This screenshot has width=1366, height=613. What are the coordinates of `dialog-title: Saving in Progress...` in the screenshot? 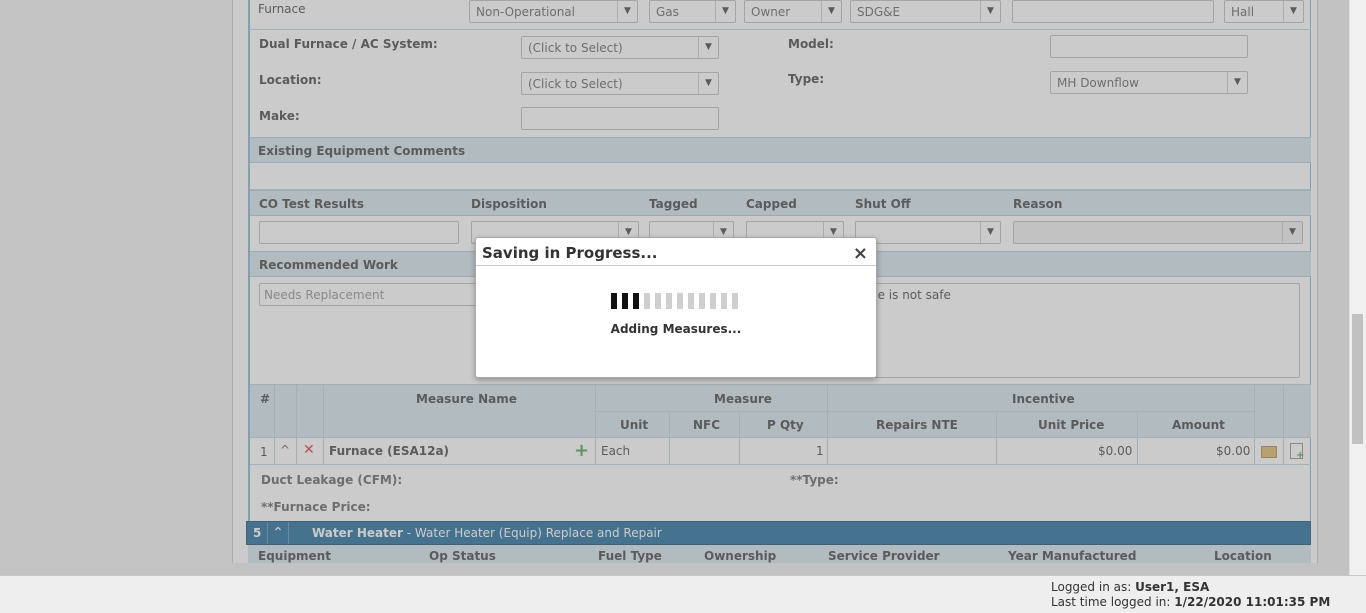 It's located at (570, 253).